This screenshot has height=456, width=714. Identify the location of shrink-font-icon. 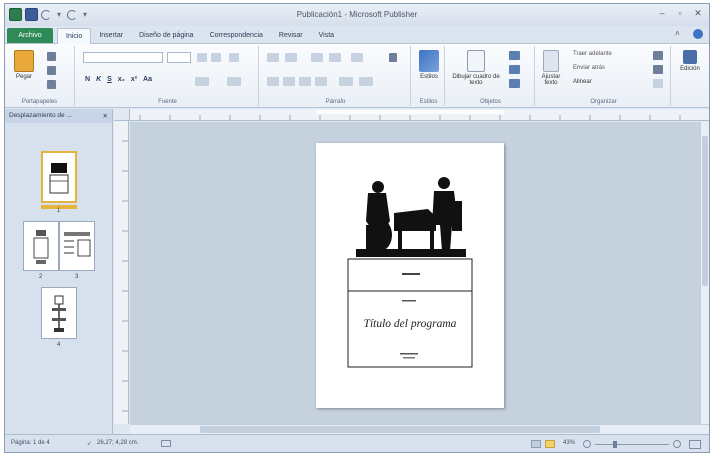
(216, 57).